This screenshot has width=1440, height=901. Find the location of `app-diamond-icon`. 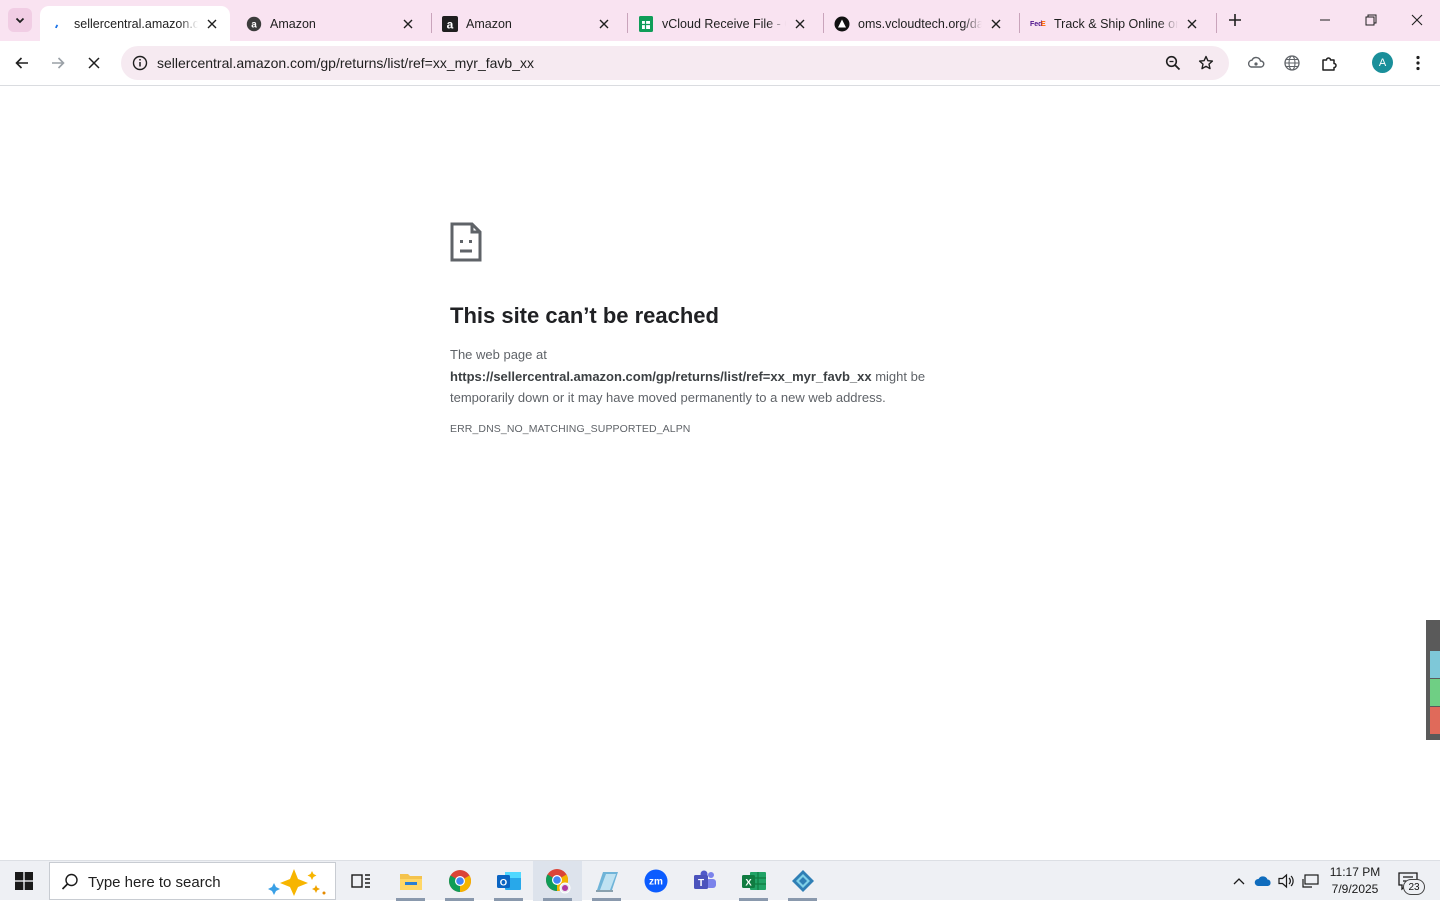

app-diamond-icon is located at coordinates (802, 881).